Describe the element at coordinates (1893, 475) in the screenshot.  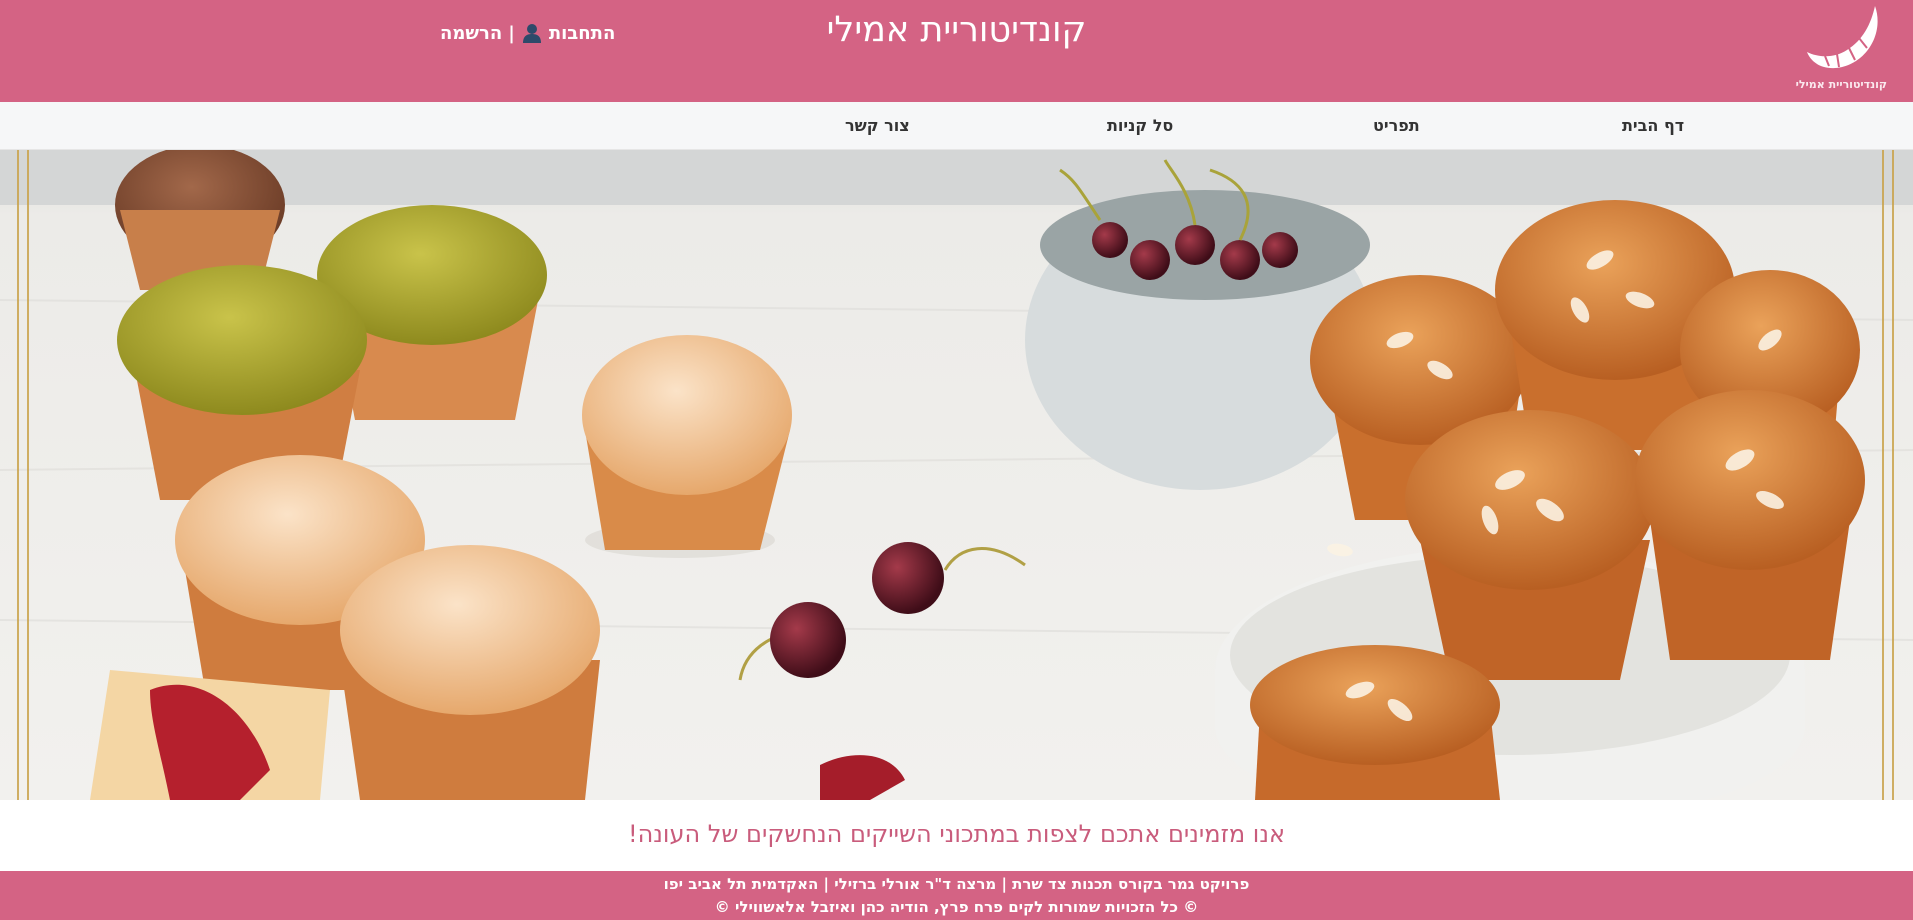
I see `decorative-line-right-outer` at that location.